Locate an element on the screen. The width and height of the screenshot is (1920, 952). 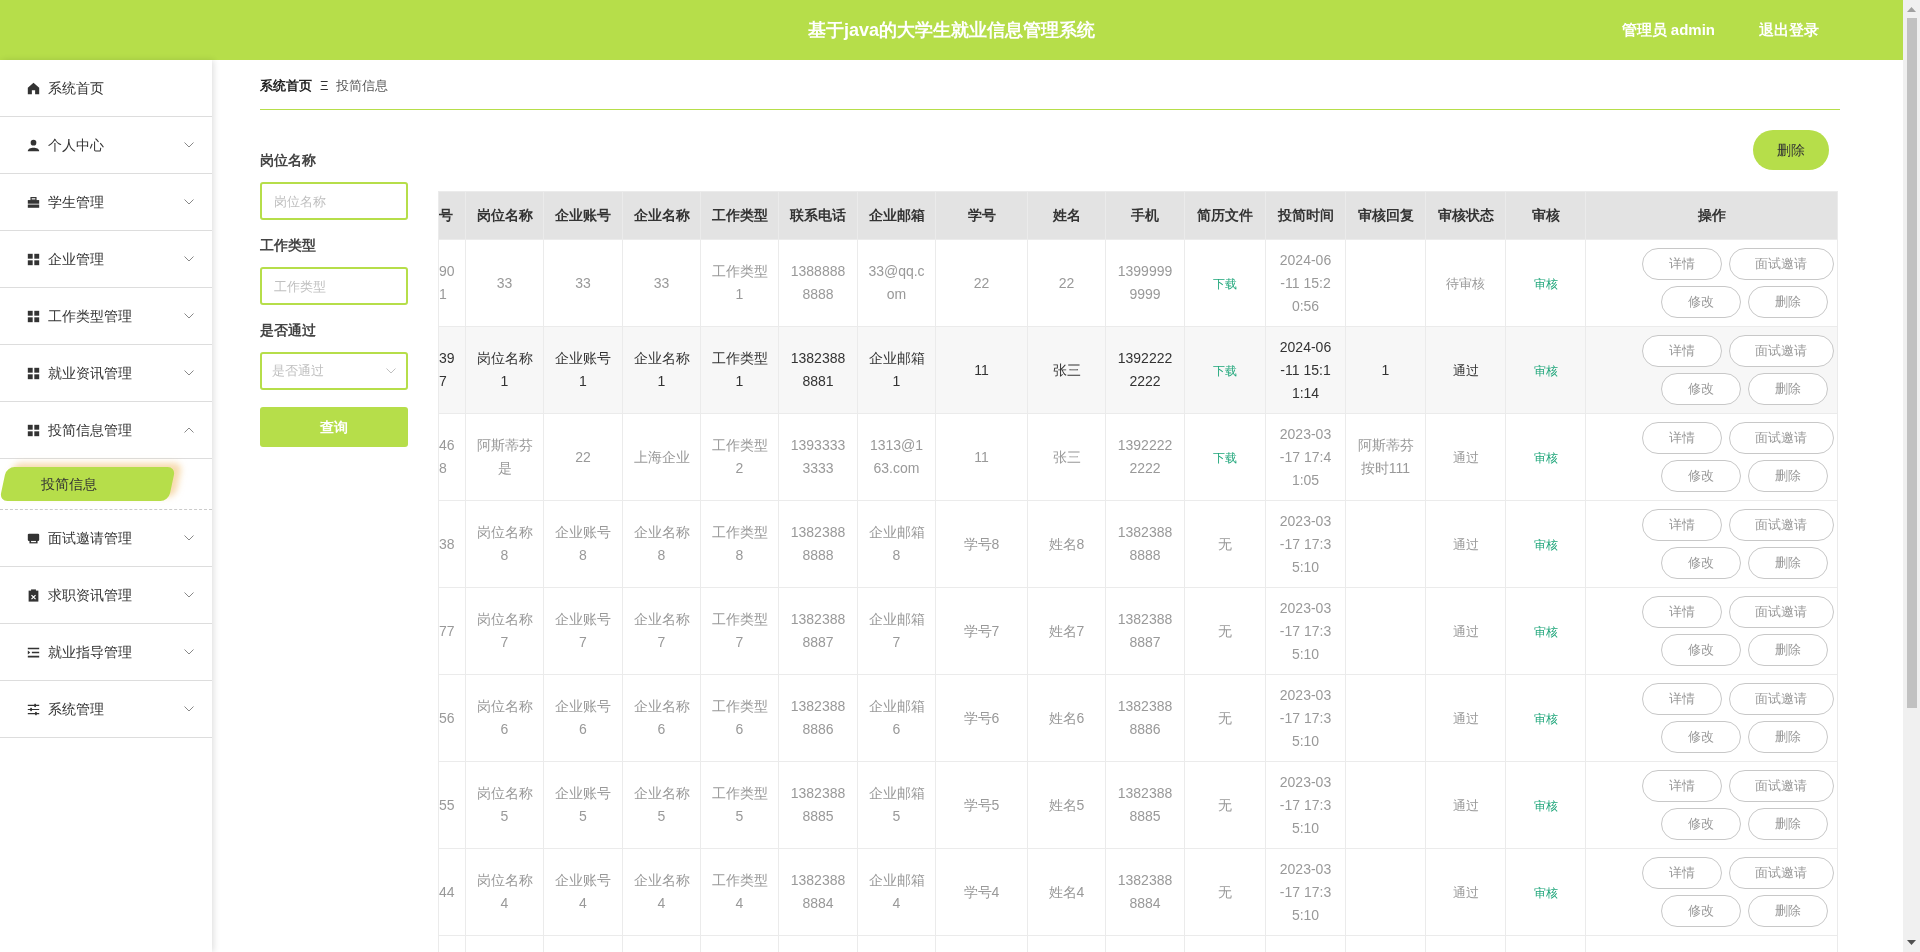
logout-link: 退出登录 is located at coordinates (1789, 30).